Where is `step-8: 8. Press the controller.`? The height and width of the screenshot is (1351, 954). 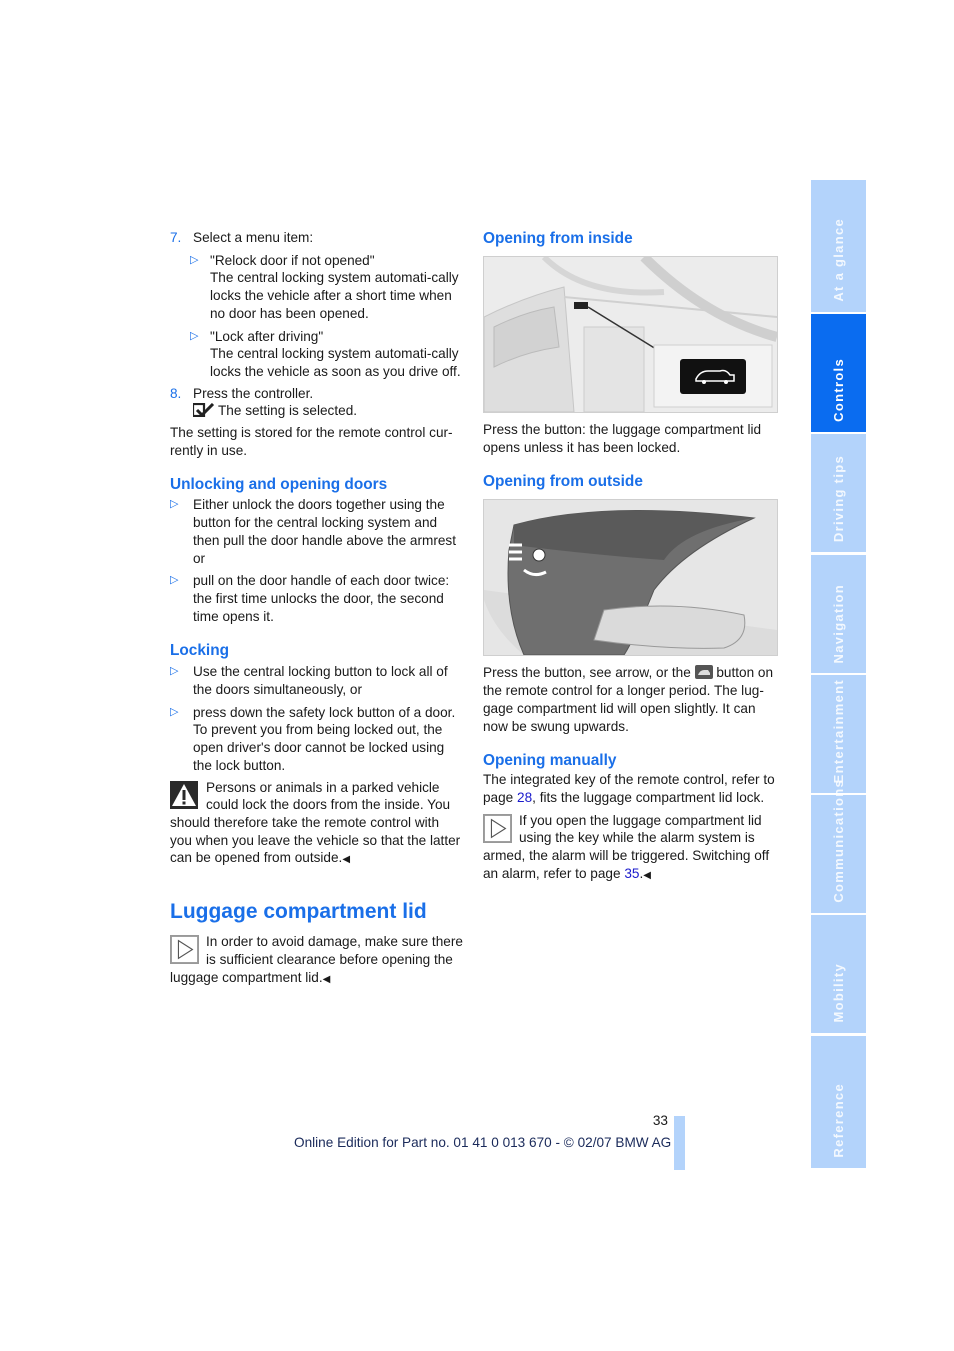 step-8: 8. Press the controller. is located at coordinates (316, 394).